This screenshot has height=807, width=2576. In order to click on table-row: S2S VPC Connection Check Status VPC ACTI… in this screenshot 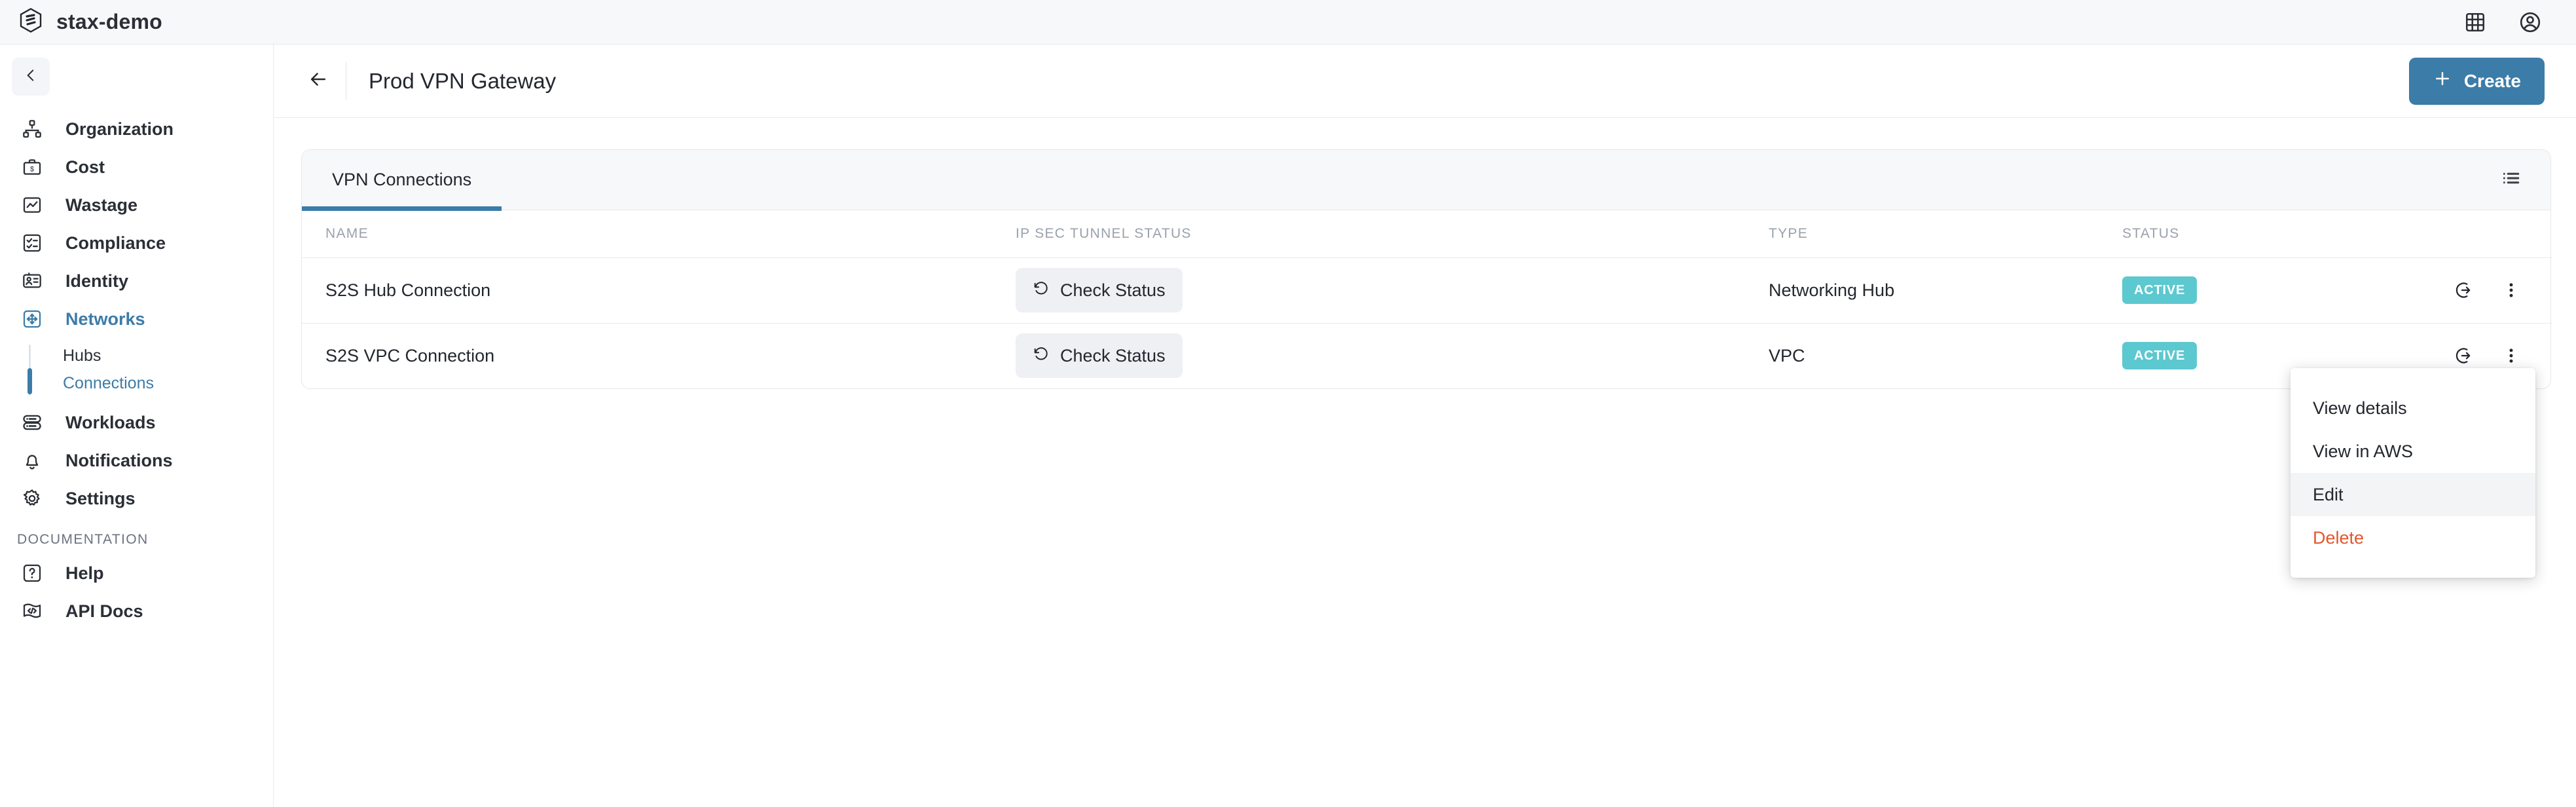, I will do `click(1427, 356)`.